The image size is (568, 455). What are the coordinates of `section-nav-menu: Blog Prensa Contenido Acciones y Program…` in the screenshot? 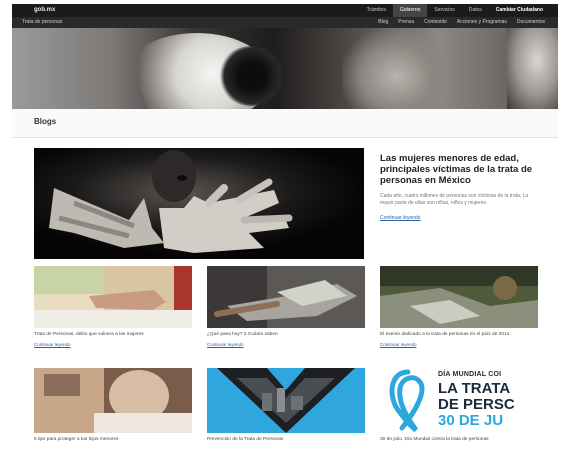 It's located at (461, 22).